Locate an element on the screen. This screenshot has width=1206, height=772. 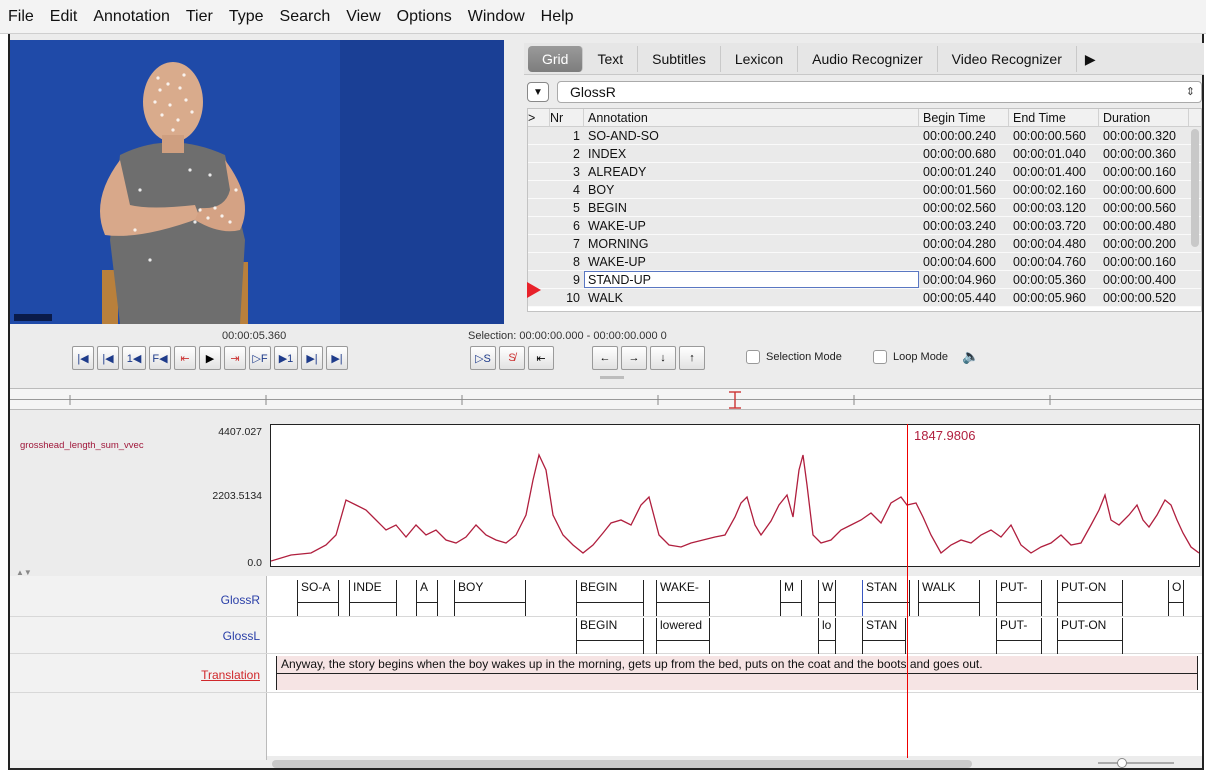
row-duration: 00:00:00.160 is located at coordinates (1139, 262).